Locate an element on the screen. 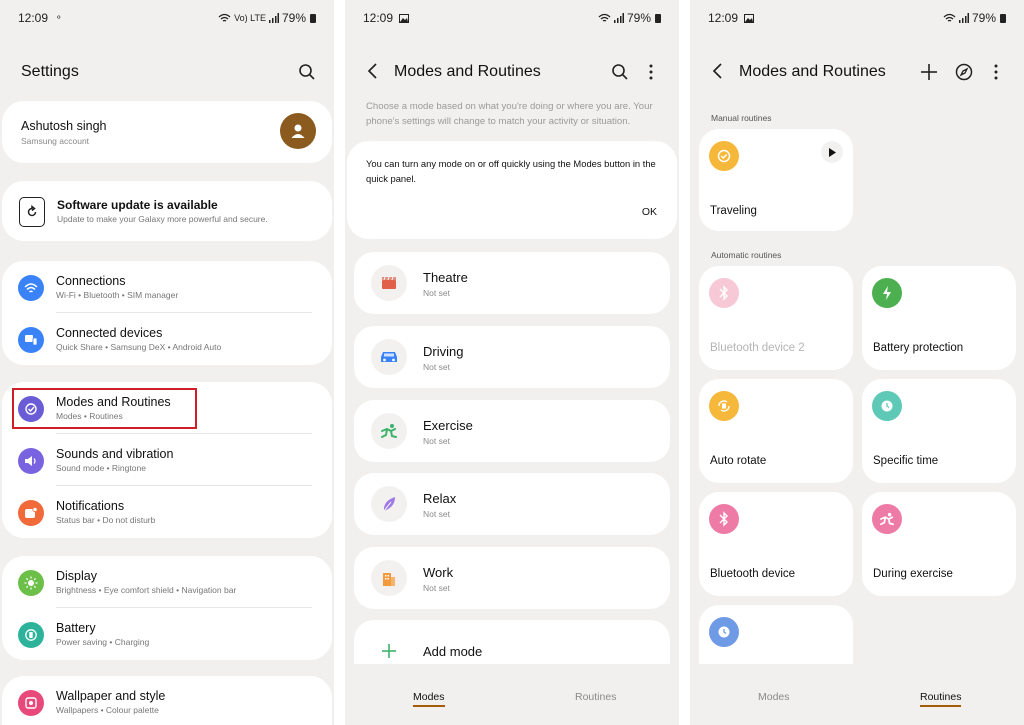 The height and width of the screenshot is (725, 1024). routine-battery-protection: Battery protection is located at coordinates (939, 318).